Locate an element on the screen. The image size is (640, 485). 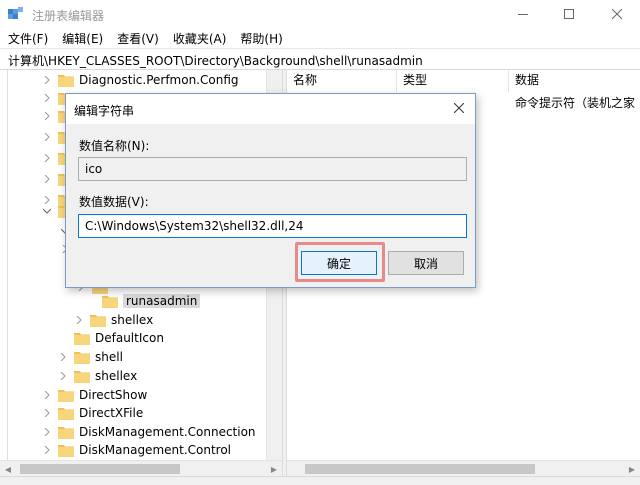
value-name-field is located at coordinates (272, 169).